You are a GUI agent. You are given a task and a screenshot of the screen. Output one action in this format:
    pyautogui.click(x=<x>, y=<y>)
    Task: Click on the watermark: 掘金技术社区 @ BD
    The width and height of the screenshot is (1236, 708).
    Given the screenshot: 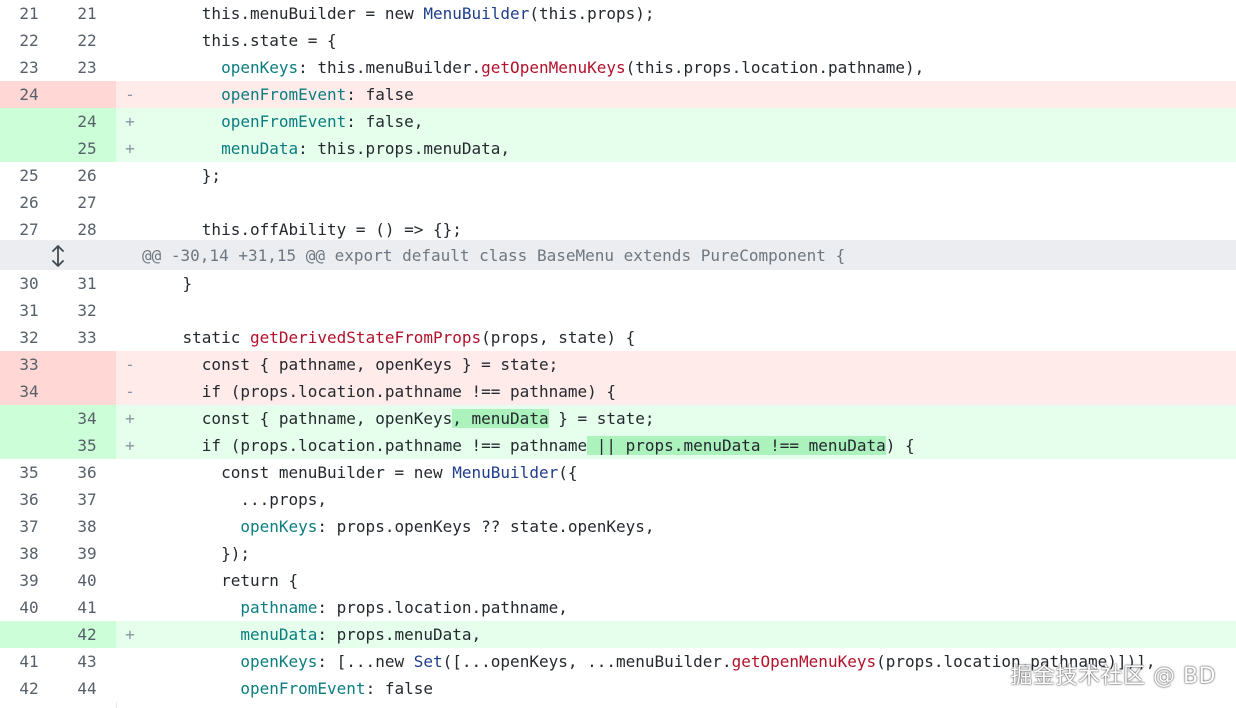 What is the action you would take?
    pyautogui.click(x=1113, y=676)
    